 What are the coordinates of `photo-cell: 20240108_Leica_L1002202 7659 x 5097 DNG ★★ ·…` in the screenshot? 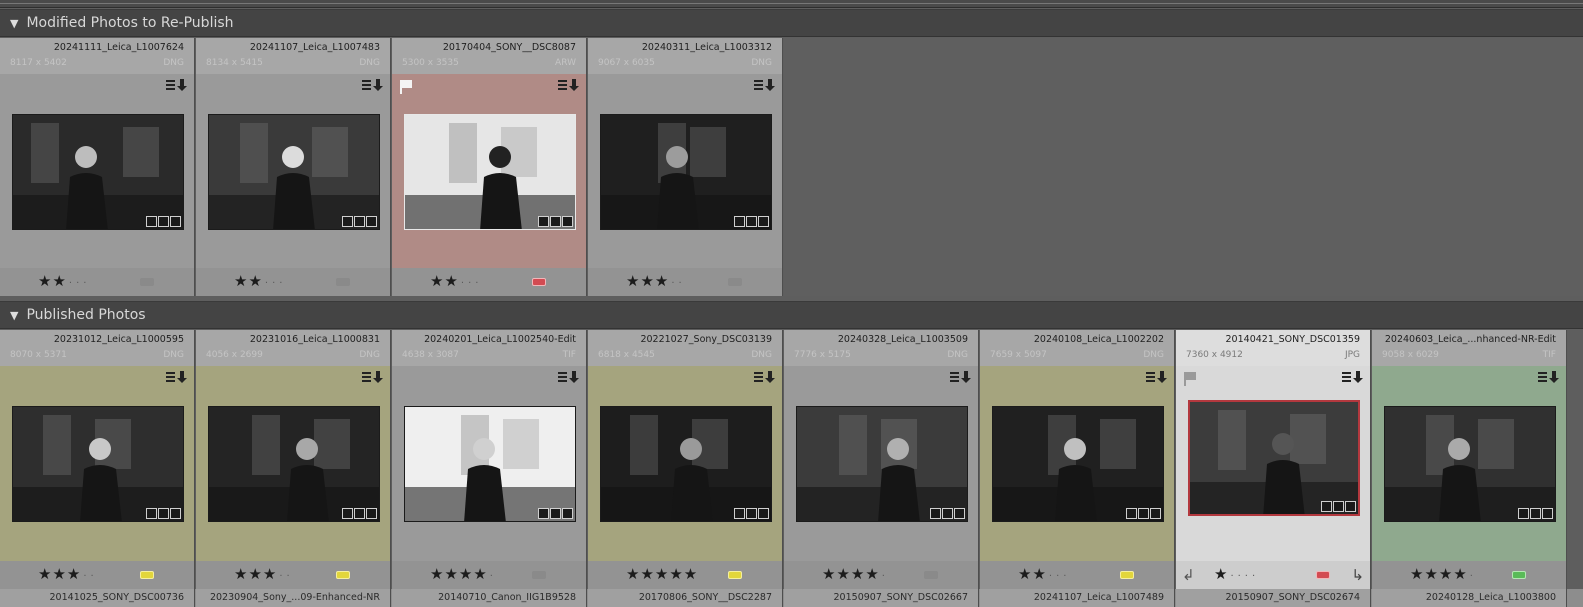 It's located at (1077, 459).